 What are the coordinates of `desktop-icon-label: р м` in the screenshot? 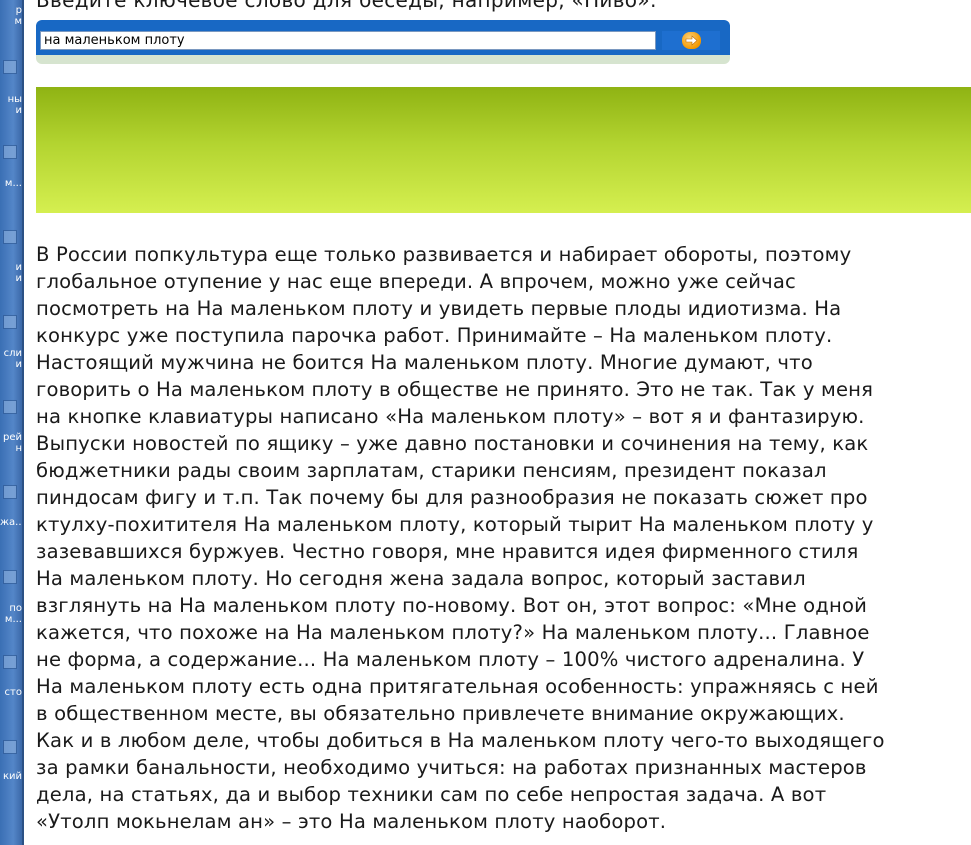 It's located at (11, 16).